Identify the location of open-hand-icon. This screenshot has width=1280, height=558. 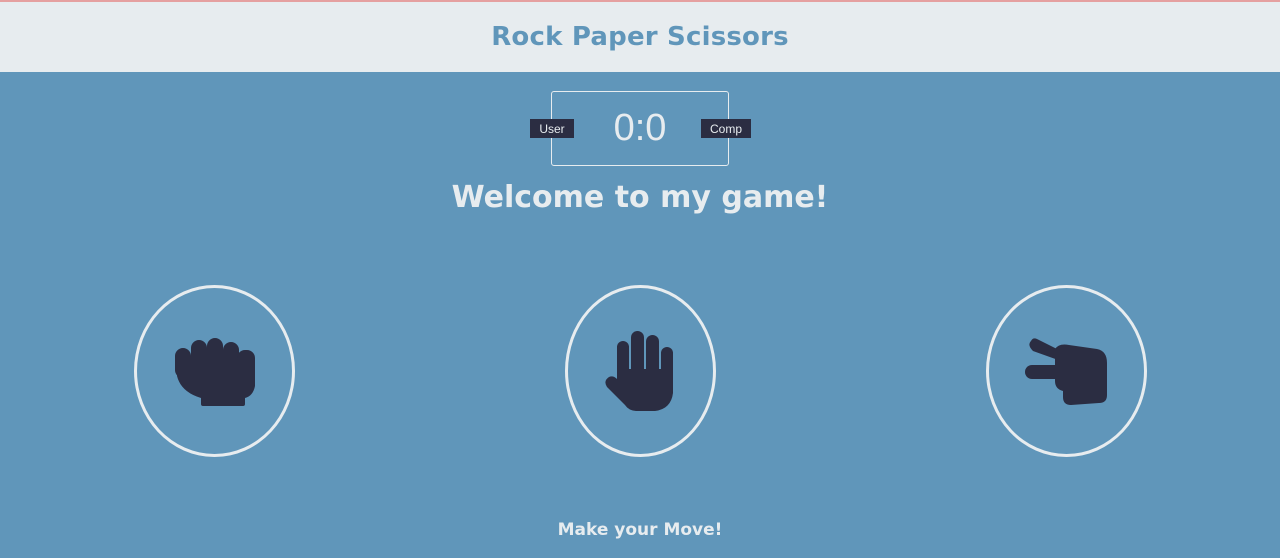
(638, 371).